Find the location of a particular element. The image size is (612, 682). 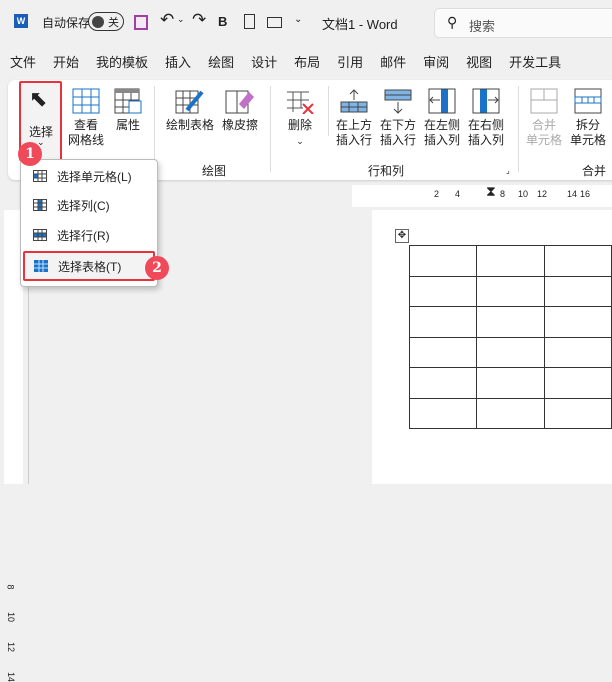

draw-table-button: 绘制表格 is located at coordinates (190, 110).